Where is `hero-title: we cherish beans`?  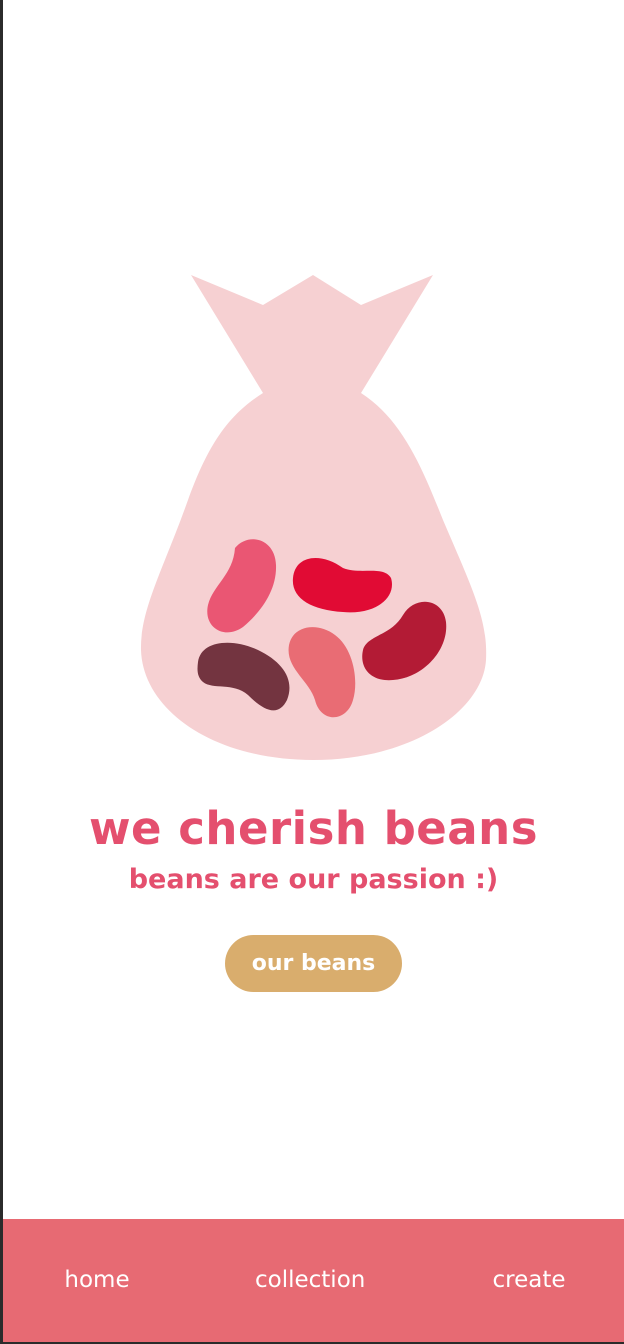
hero-title: we cherish beans is located at coordinates (313, 828).